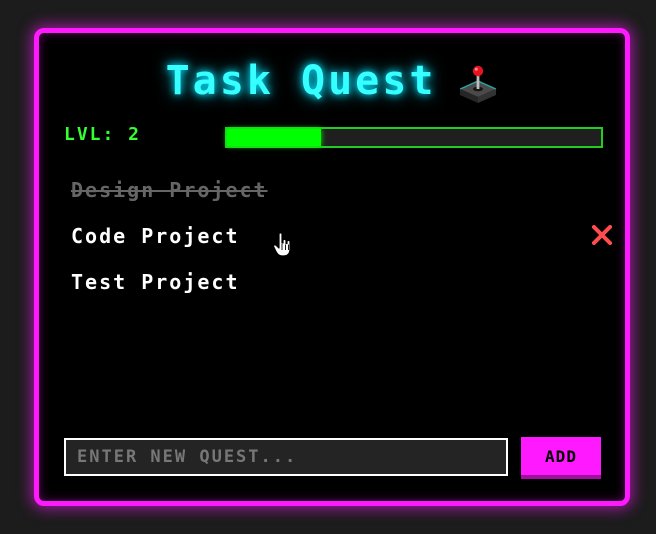 This screenshot has height=534, width=656. What do you see at coordinates (282, 244) in the screenshot?
I see `hand-cursor-icon` at bounding box center [282, 244].